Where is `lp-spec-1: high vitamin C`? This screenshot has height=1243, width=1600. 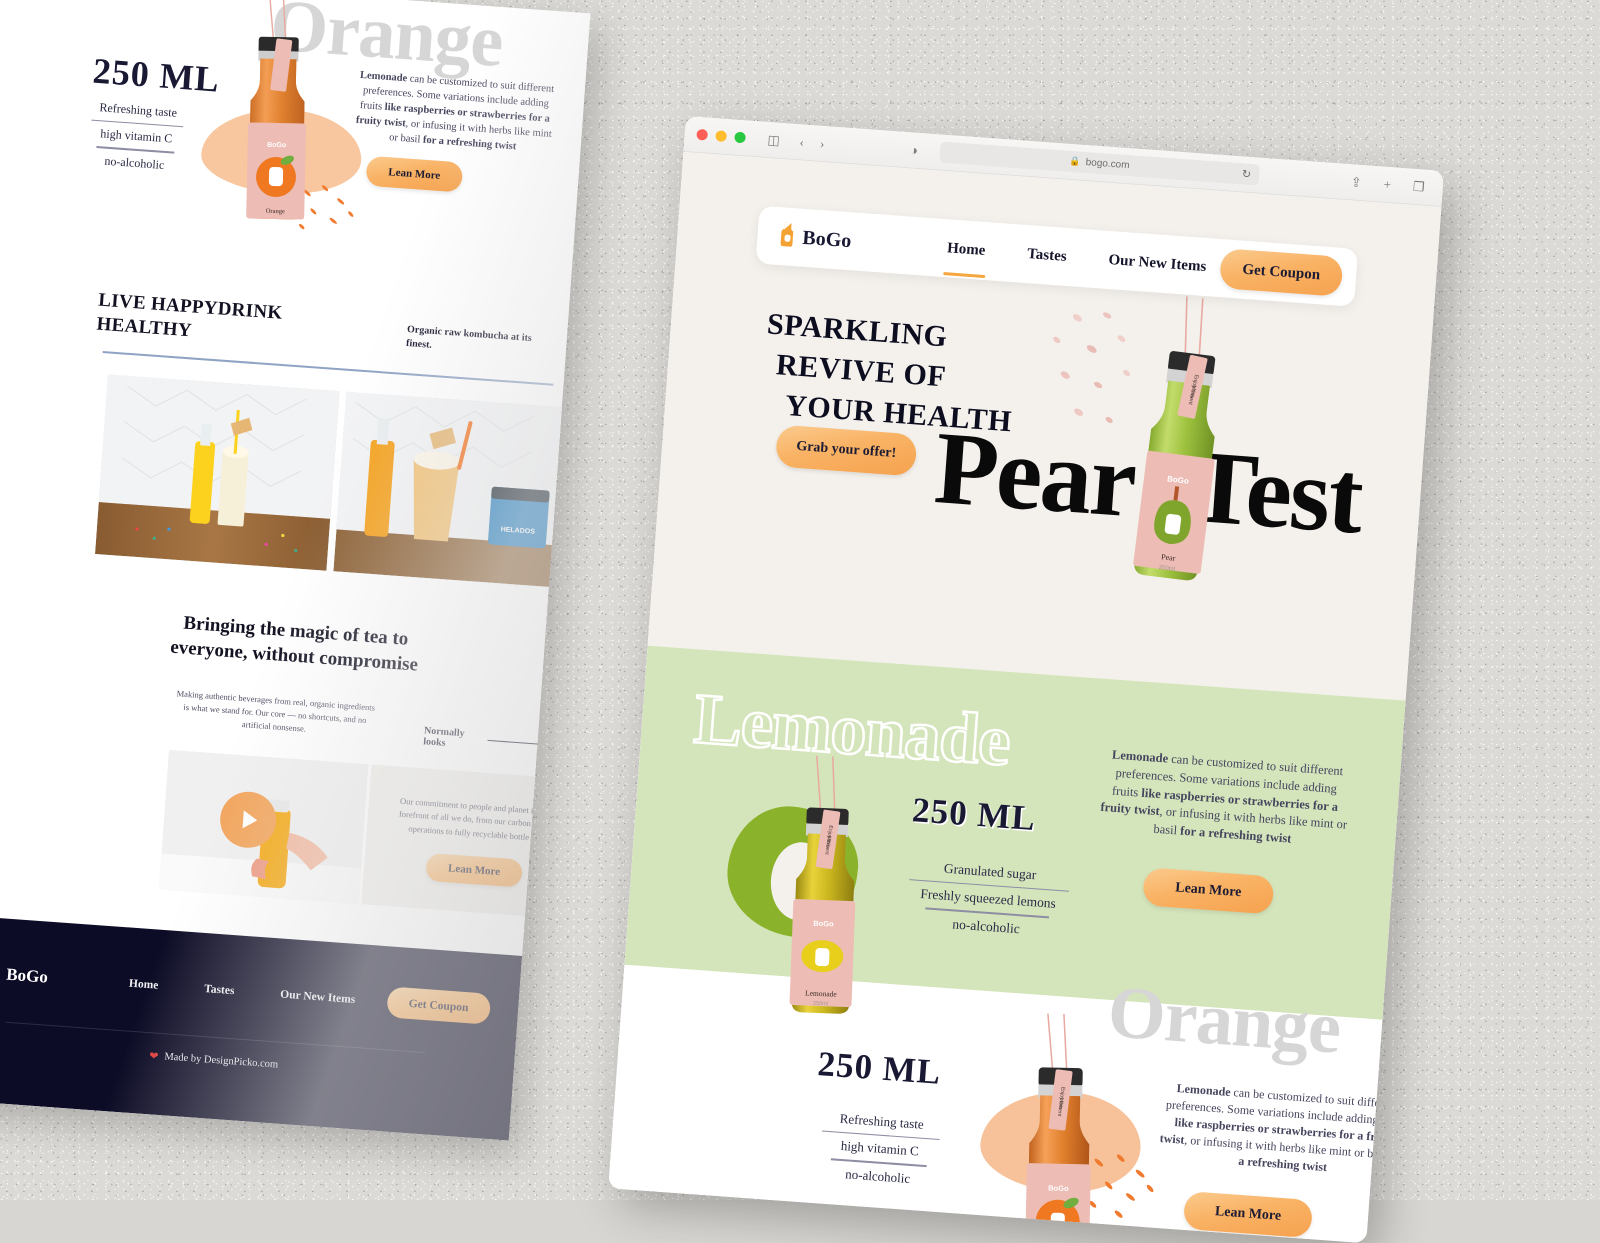
lp-spec-1: high vitamin C is located at coordinates (136, 136).